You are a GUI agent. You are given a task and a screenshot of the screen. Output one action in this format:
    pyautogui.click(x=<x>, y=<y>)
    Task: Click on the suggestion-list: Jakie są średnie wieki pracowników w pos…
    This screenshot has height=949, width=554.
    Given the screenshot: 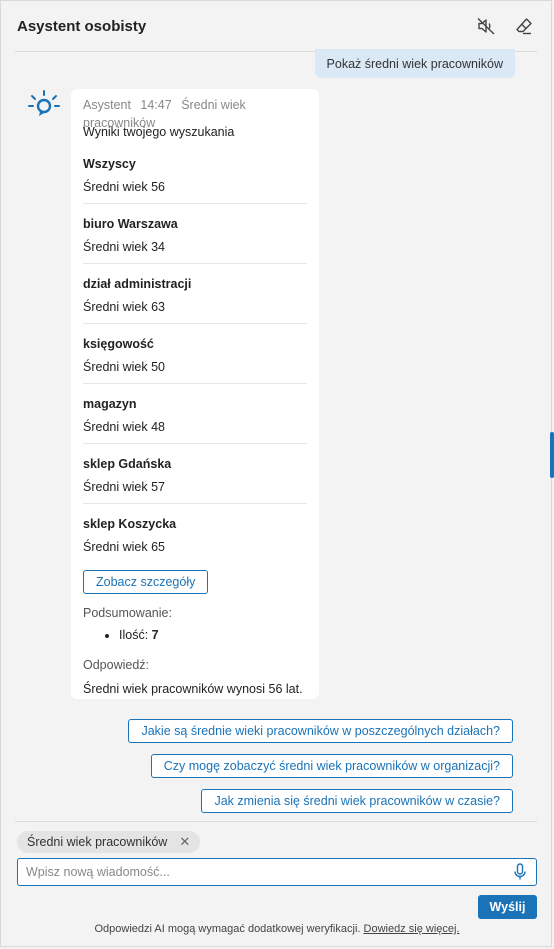 What is the action you would take?
    pyautogui.click(x=320, y=771)
    